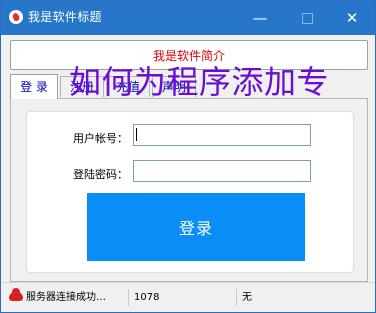 Image resolution: width=376 pixels, height=313 pixels. I want to click on account-label: 用户帐号：, so click(100, 138).